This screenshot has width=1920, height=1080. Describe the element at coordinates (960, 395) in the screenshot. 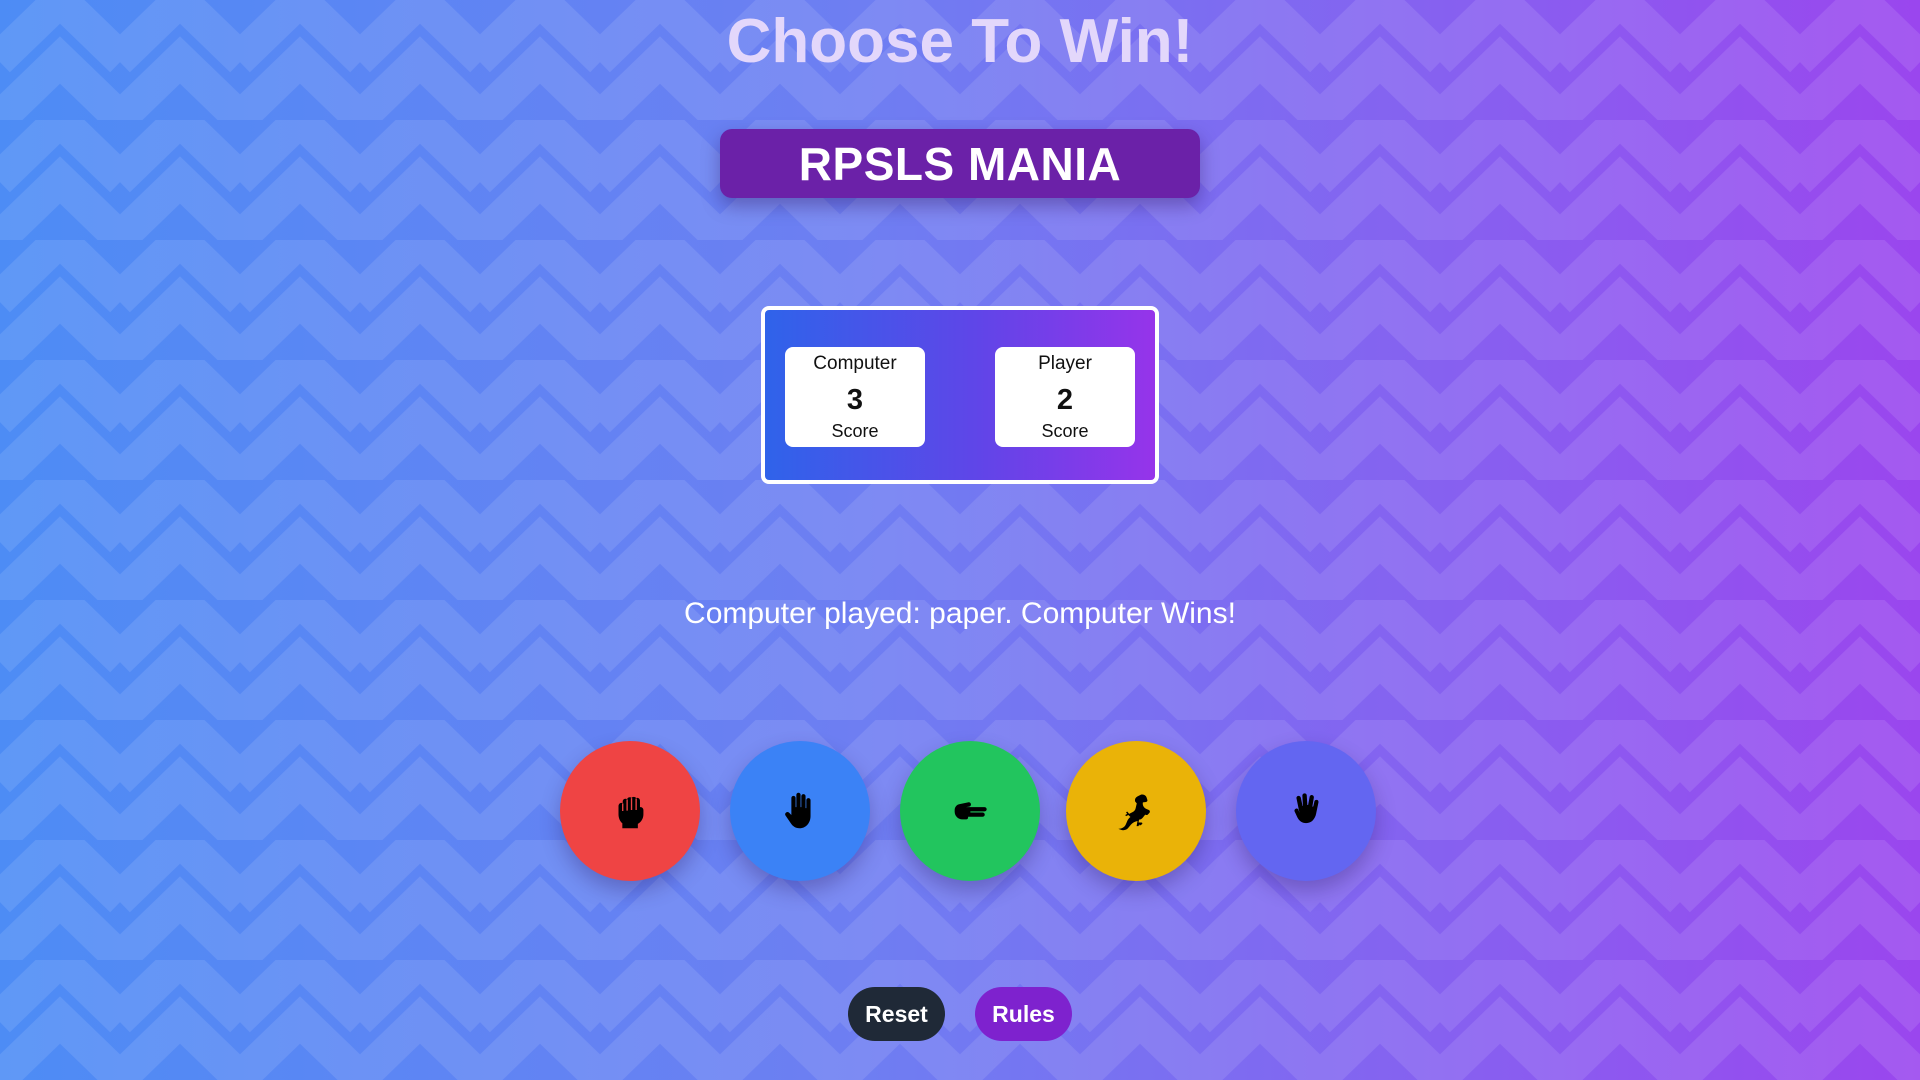

I see `scoreboard: Computer 3 Score Player 2 Score` at that location.